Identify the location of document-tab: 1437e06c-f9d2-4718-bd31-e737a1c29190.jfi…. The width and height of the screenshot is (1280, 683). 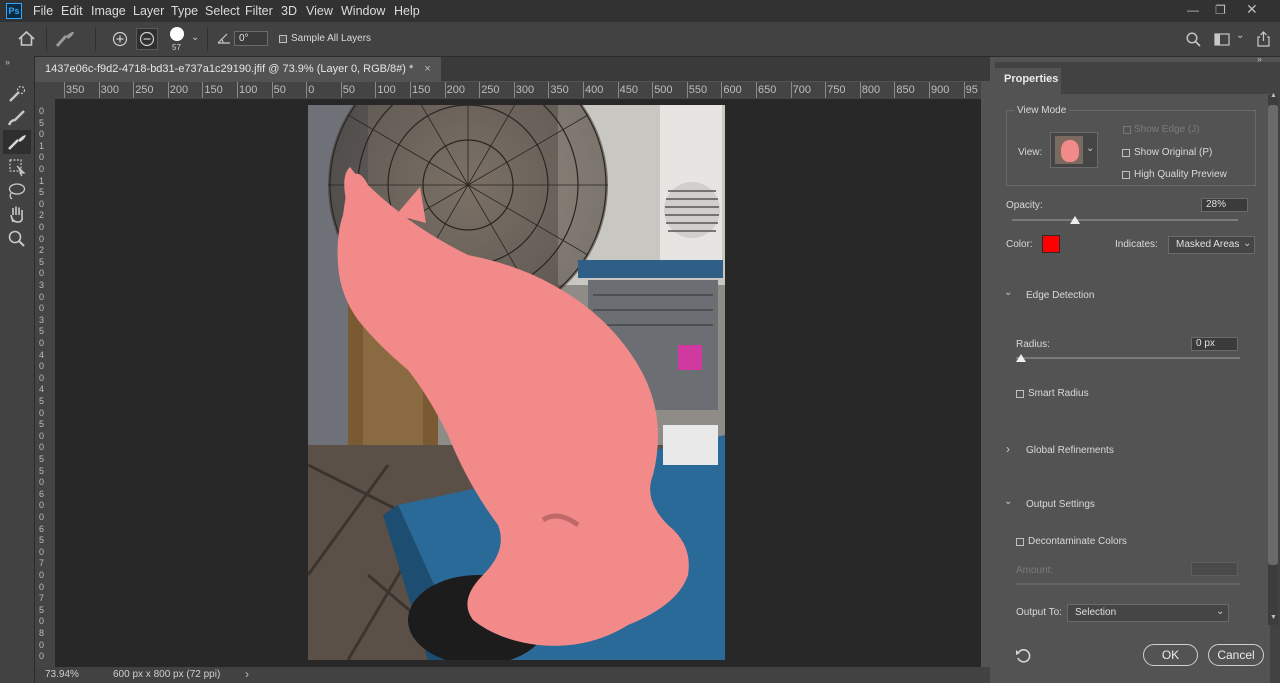
(238, 69).